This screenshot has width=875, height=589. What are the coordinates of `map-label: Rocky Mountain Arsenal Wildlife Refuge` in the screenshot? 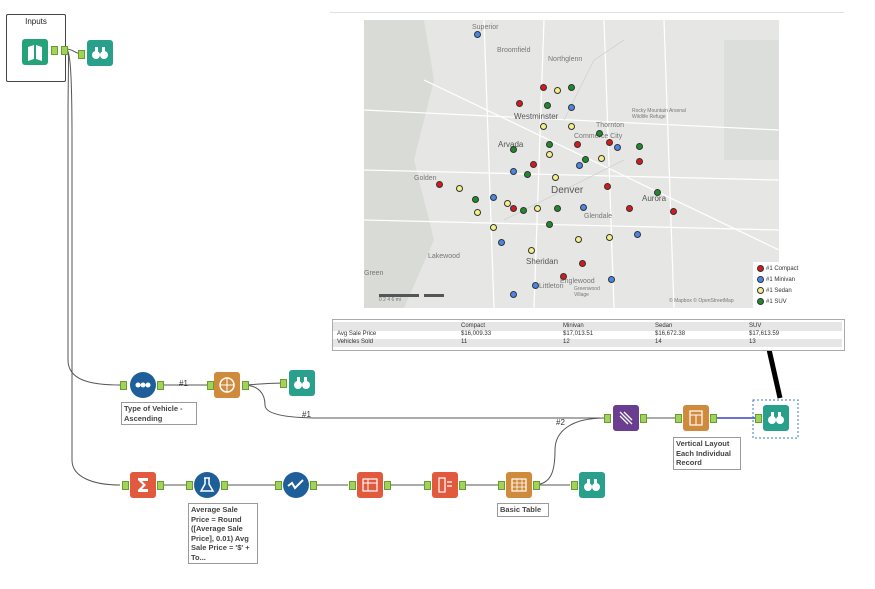 It's located at (659, 114).